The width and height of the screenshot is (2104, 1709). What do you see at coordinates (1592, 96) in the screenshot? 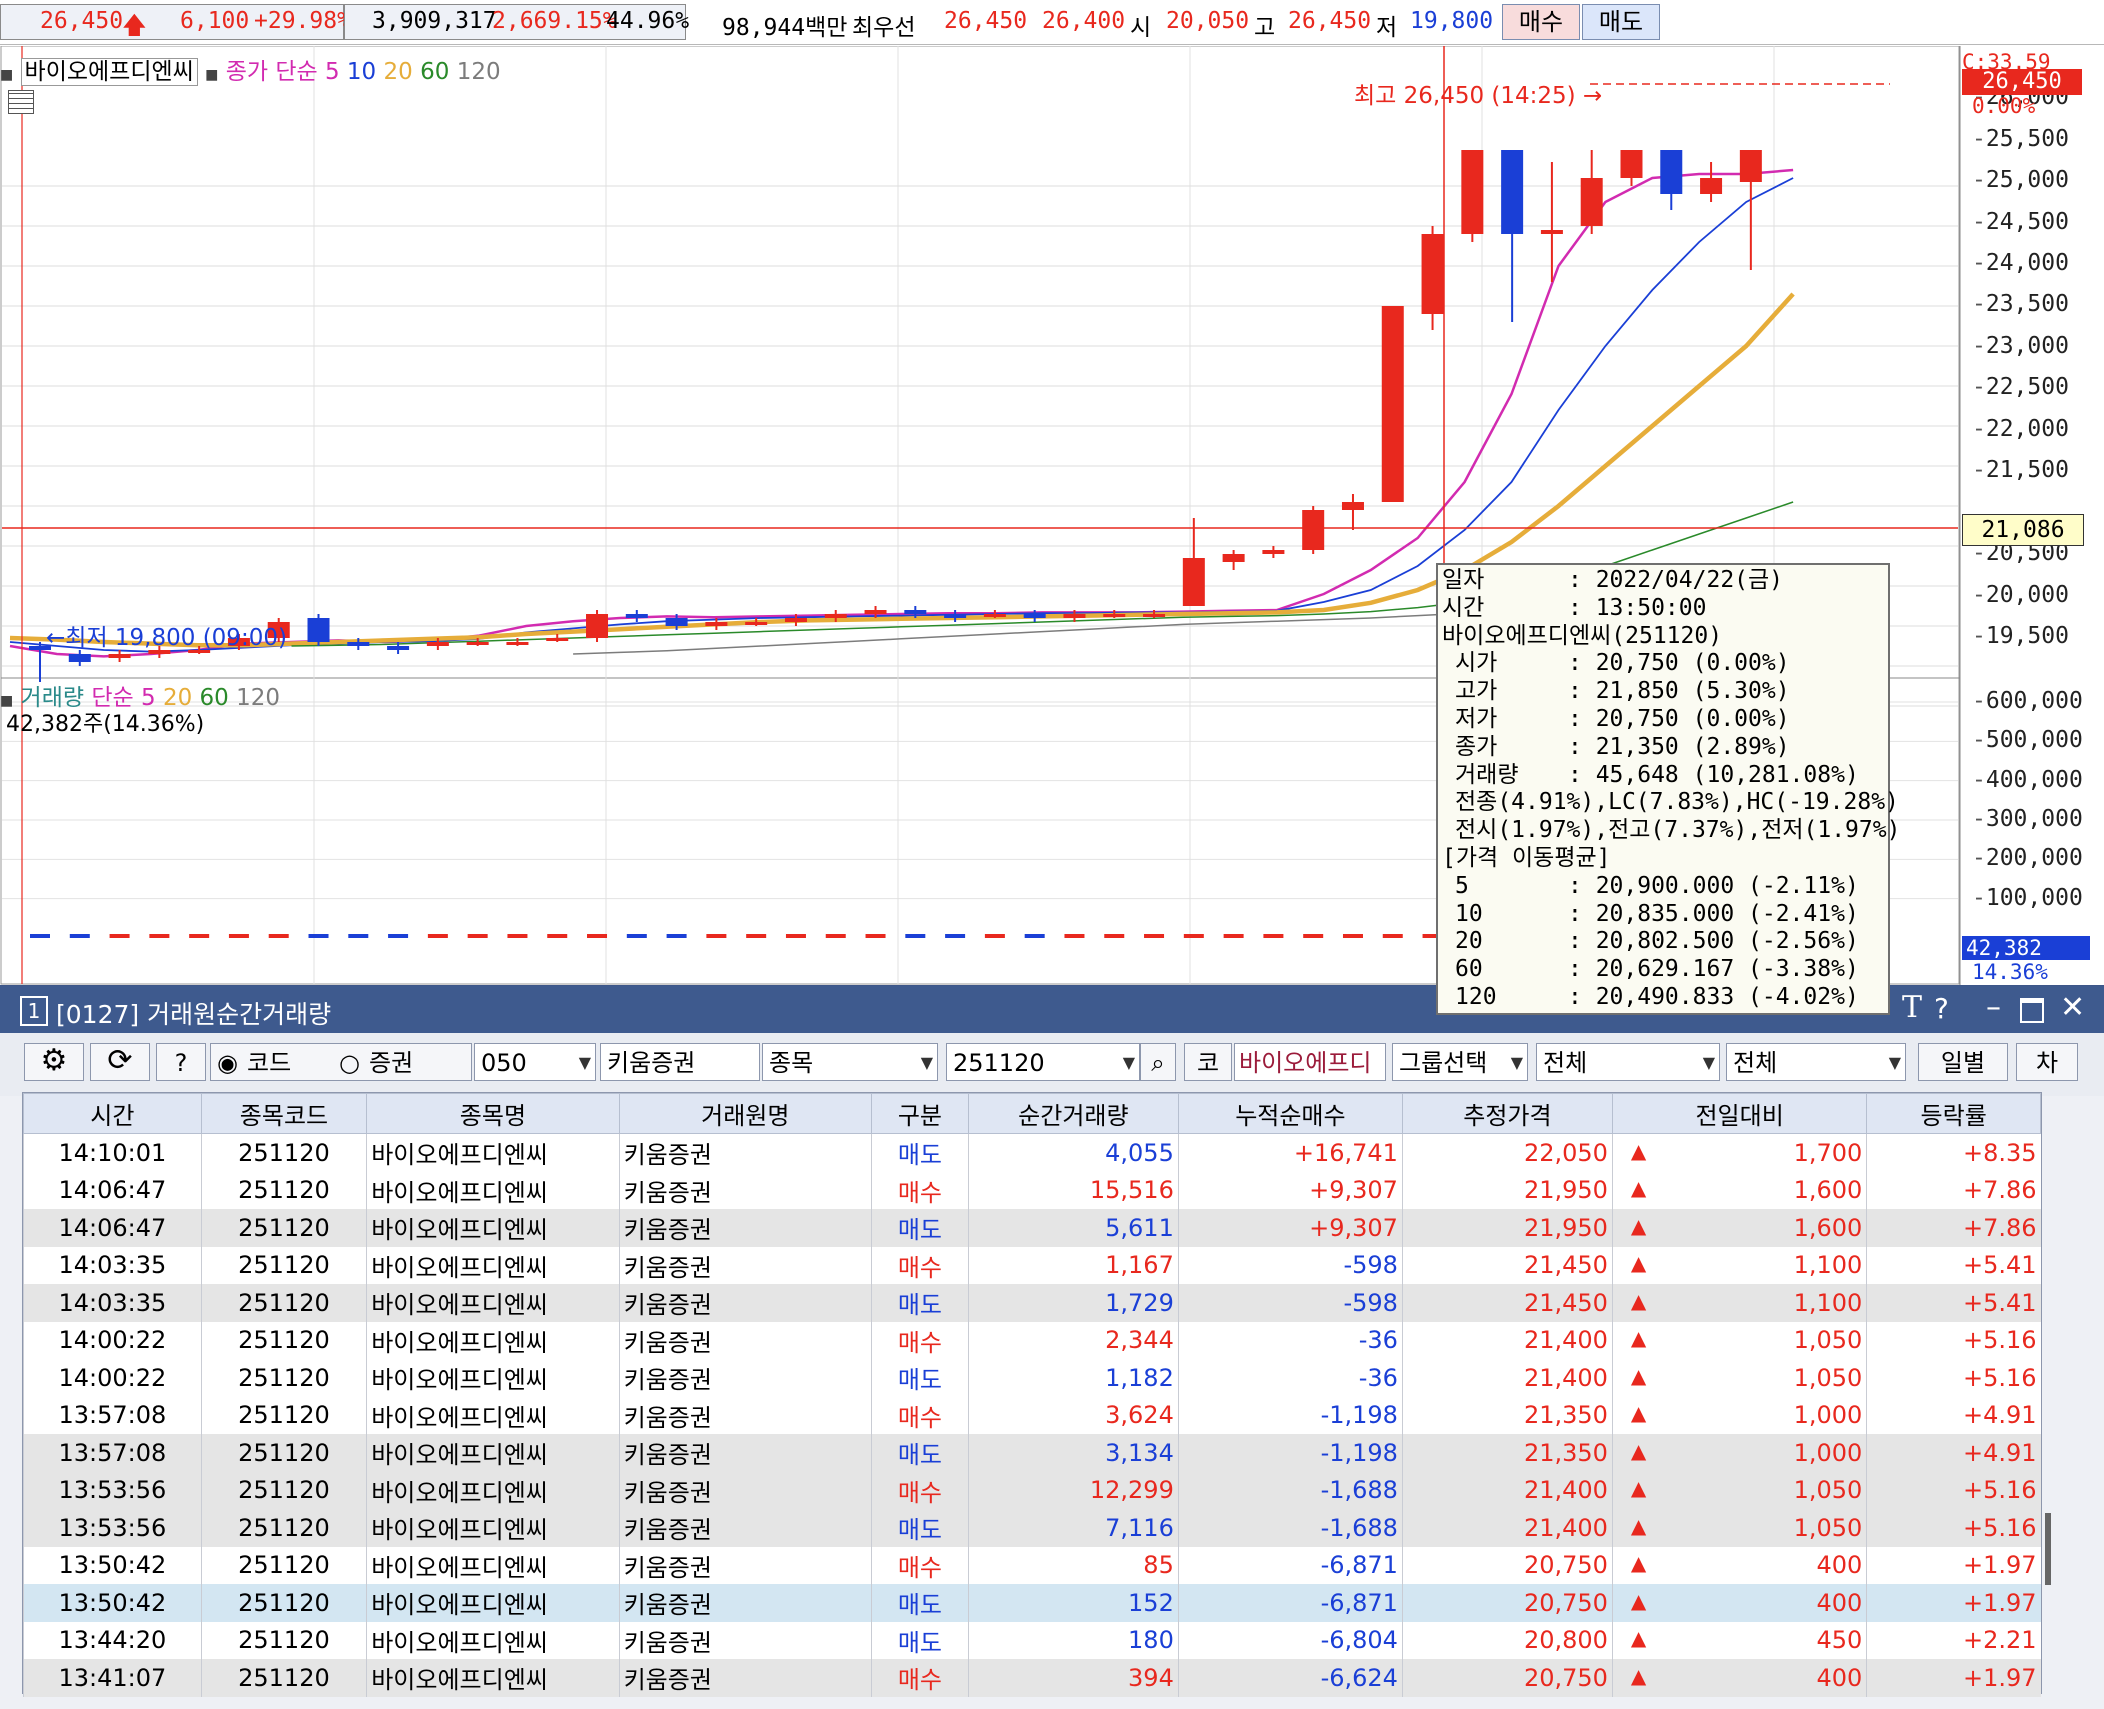
I see `right-arrow-icon: →` at bounding box center [1592, 96].